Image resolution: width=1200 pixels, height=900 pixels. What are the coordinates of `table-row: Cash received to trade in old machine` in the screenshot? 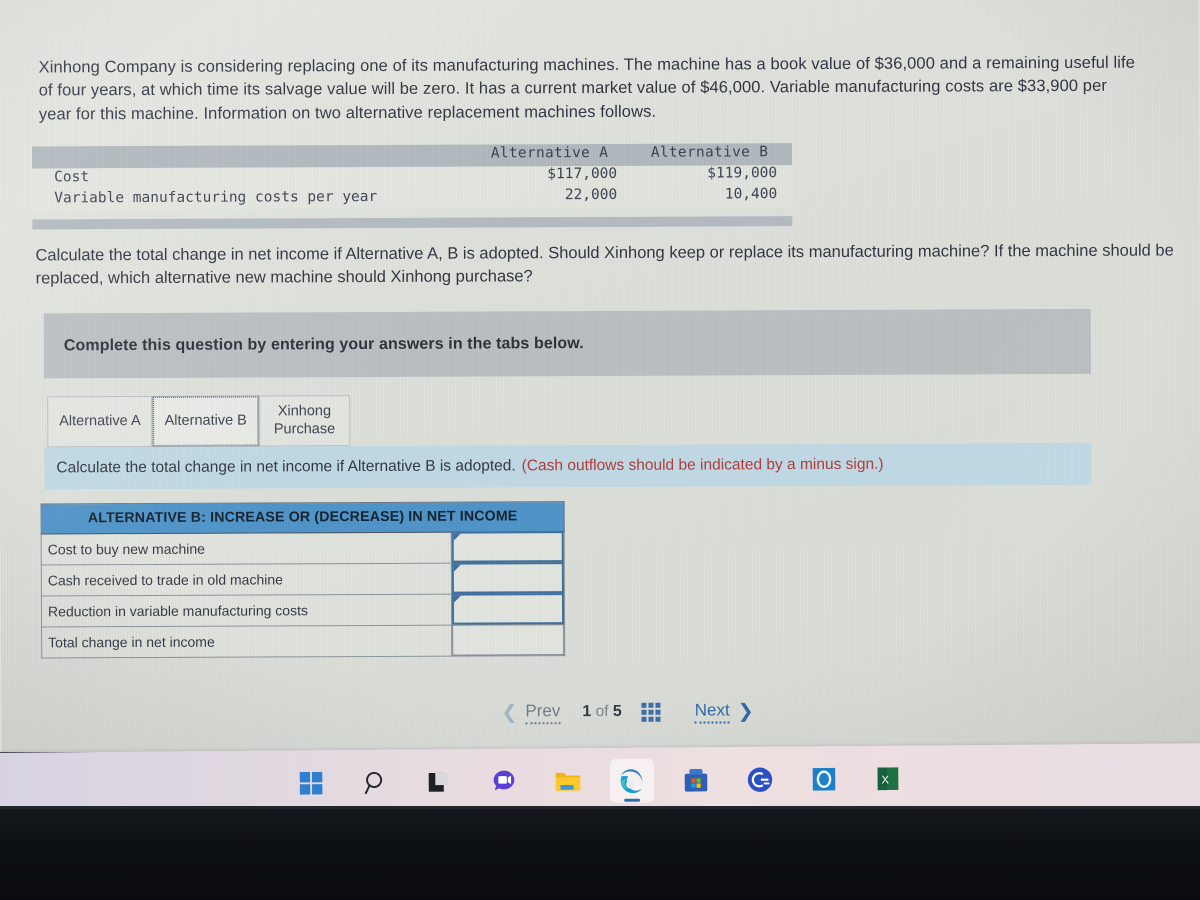 It's located at (303, 579).